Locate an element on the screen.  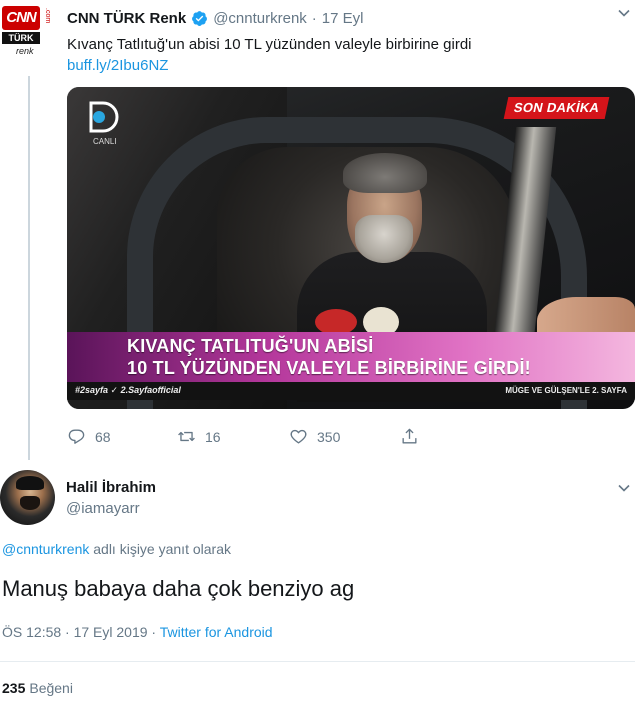
thread-line is located at coordinates (29, 268).